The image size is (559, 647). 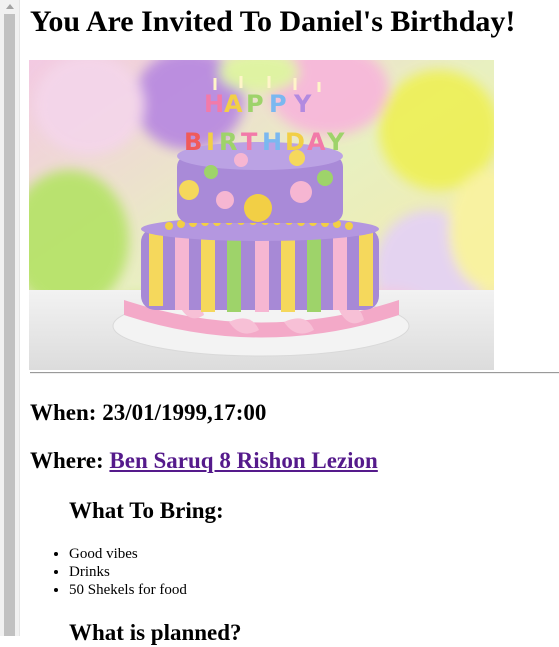 I want to click on scroll-up-arrow-icon, so click(x=10, y=6).